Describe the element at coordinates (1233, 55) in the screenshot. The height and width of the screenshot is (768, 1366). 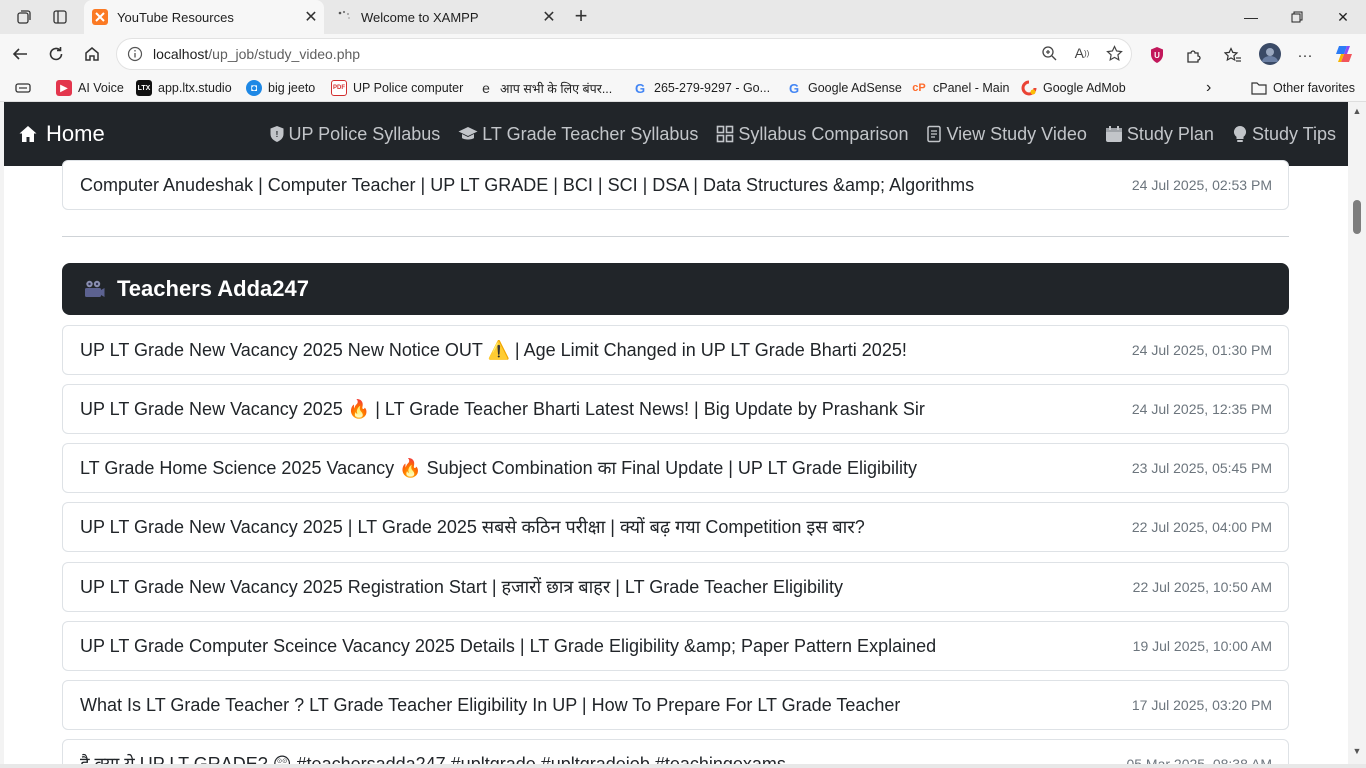
I see `favorites-icon` at that location.